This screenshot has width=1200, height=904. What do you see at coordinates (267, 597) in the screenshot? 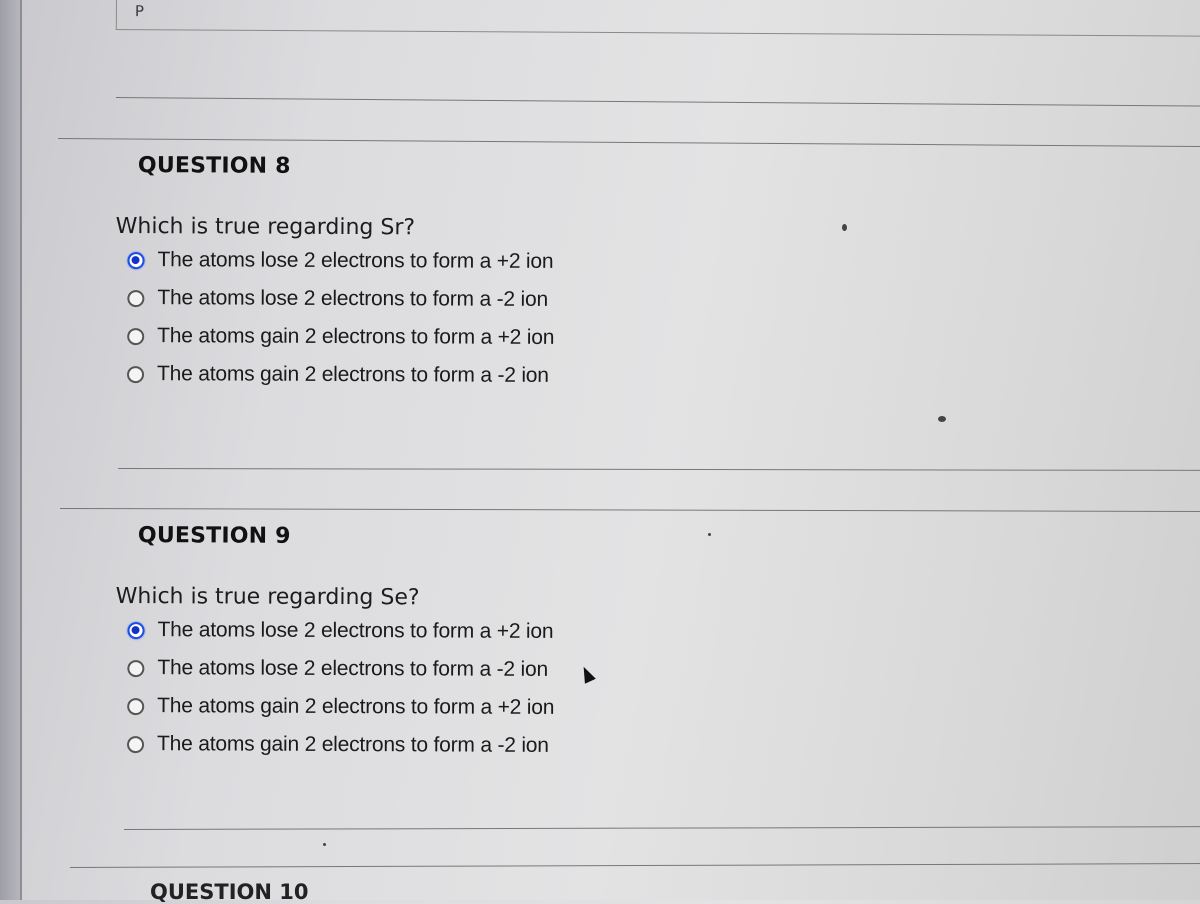
I see `question-prompt: Which is true regarding Se?` at bounding box center [267, 597].